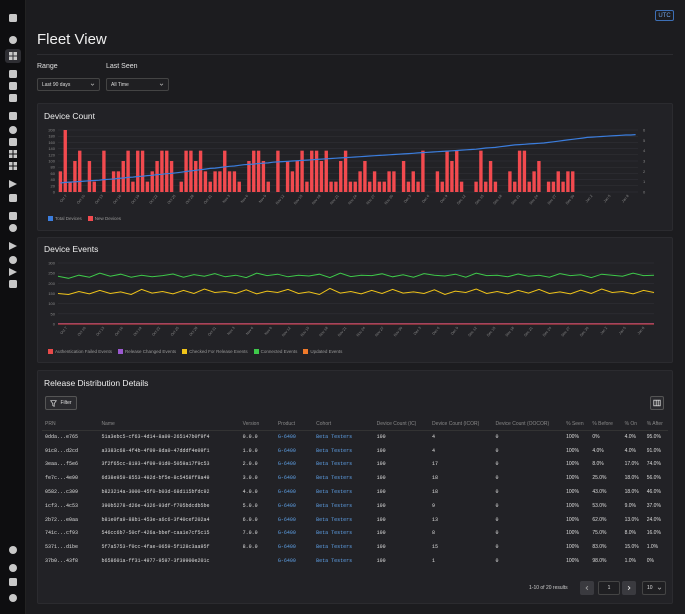 Image resolution: width=685 pixels, height=614 pixels. What do you see at coordinates (587, 588) in the screenshot?
I see `prev-page-button` at bounding box center [587, 588].